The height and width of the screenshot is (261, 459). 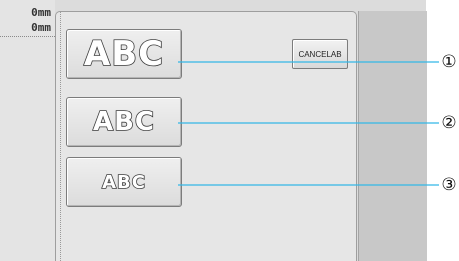 What do you see at coordinates (449, 185) in the screenshot?
I see `callout-marker-3: ③` at bounding box center [449, 185].